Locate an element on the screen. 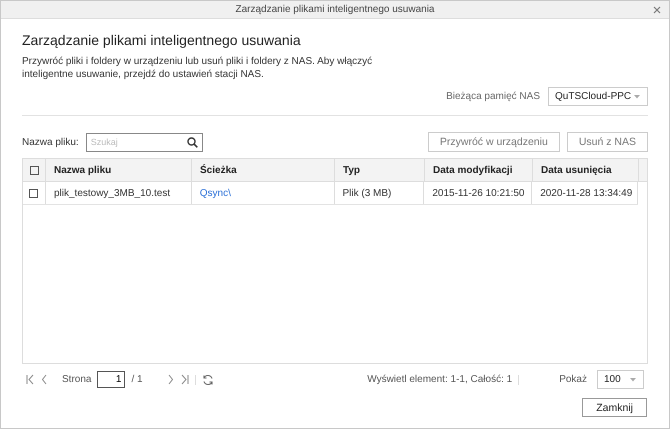 Image resolution: width=670 pixels, height=429 pixels. select-all-checkbox is located at coordinates (34, 170).